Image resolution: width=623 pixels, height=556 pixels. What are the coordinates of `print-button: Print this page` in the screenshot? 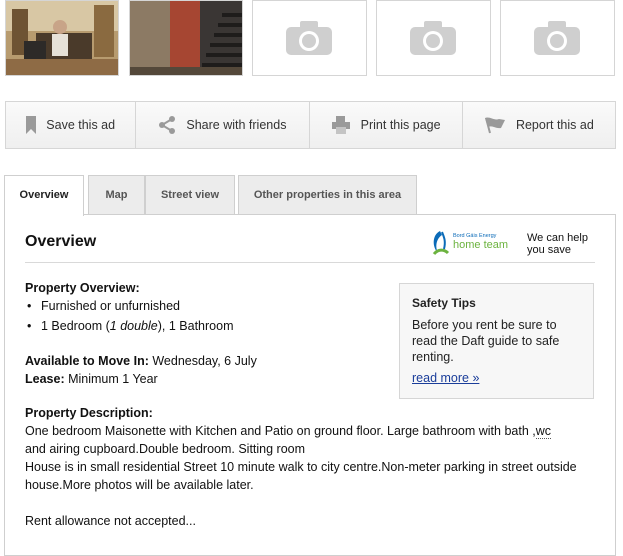 It's located at (386, 125).